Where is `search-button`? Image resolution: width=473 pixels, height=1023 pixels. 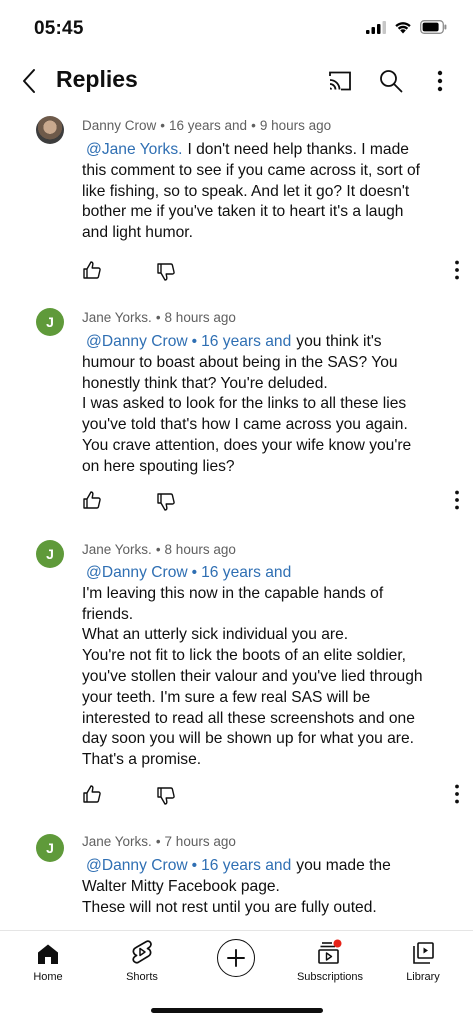 search-button is located at coordinates (391, 81).